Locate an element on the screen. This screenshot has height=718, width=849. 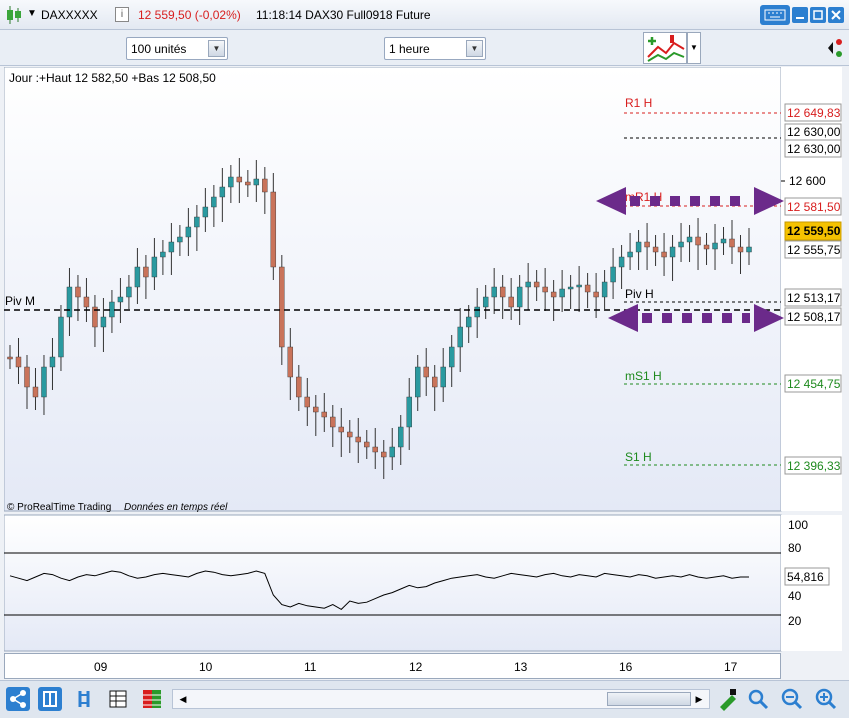
piv-m-label: Piv M is located at coordinates (20, 301).